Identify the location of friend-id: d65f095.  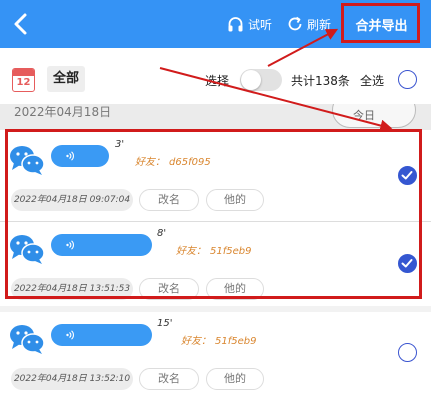
(190, 162).